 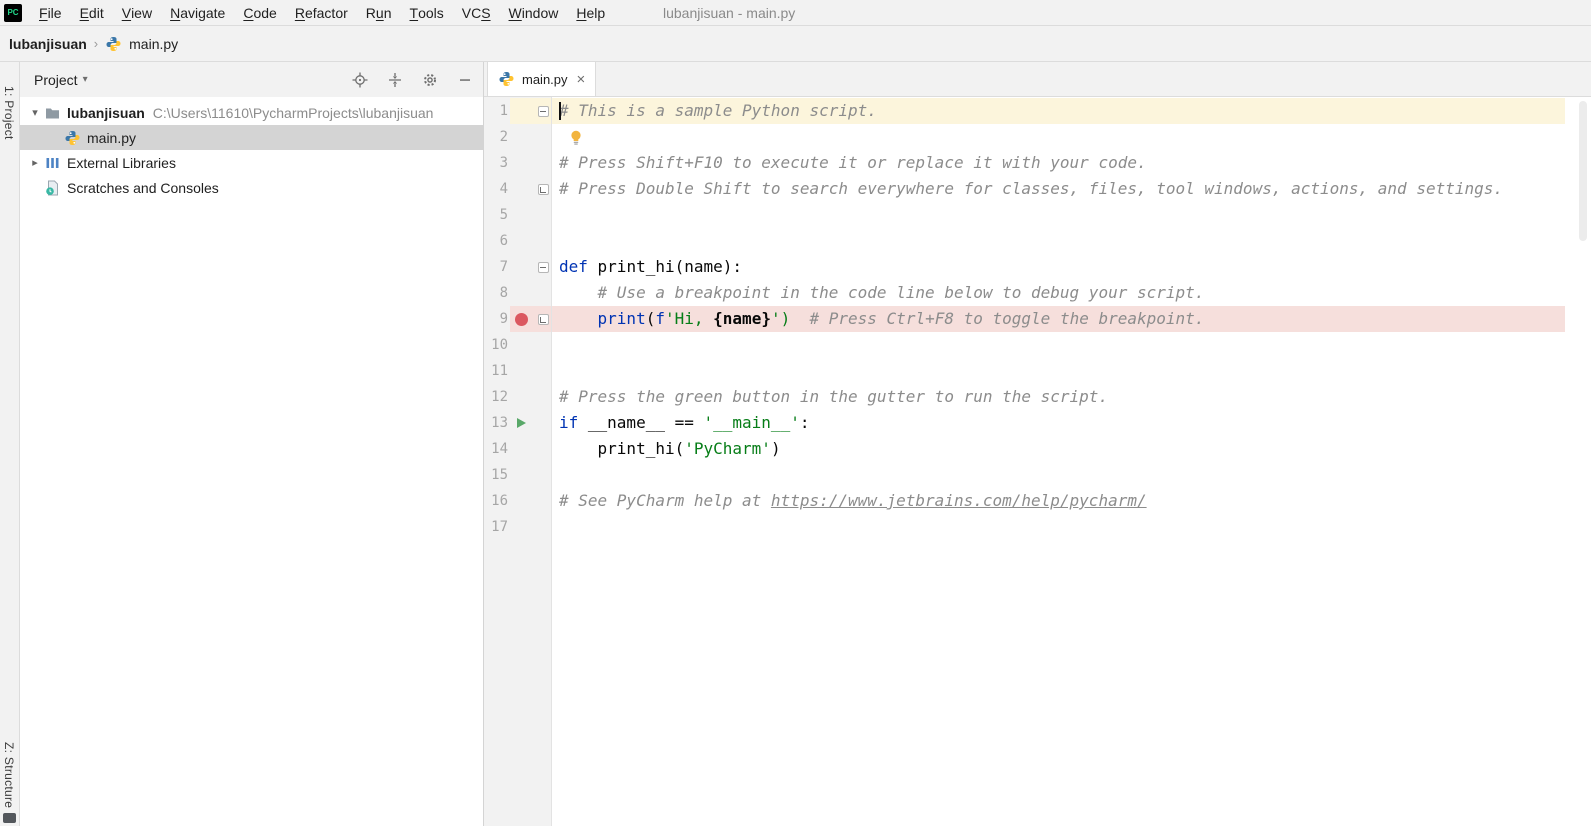 I want to click on gutter-row-6: 6, so click(x=517, y=241).